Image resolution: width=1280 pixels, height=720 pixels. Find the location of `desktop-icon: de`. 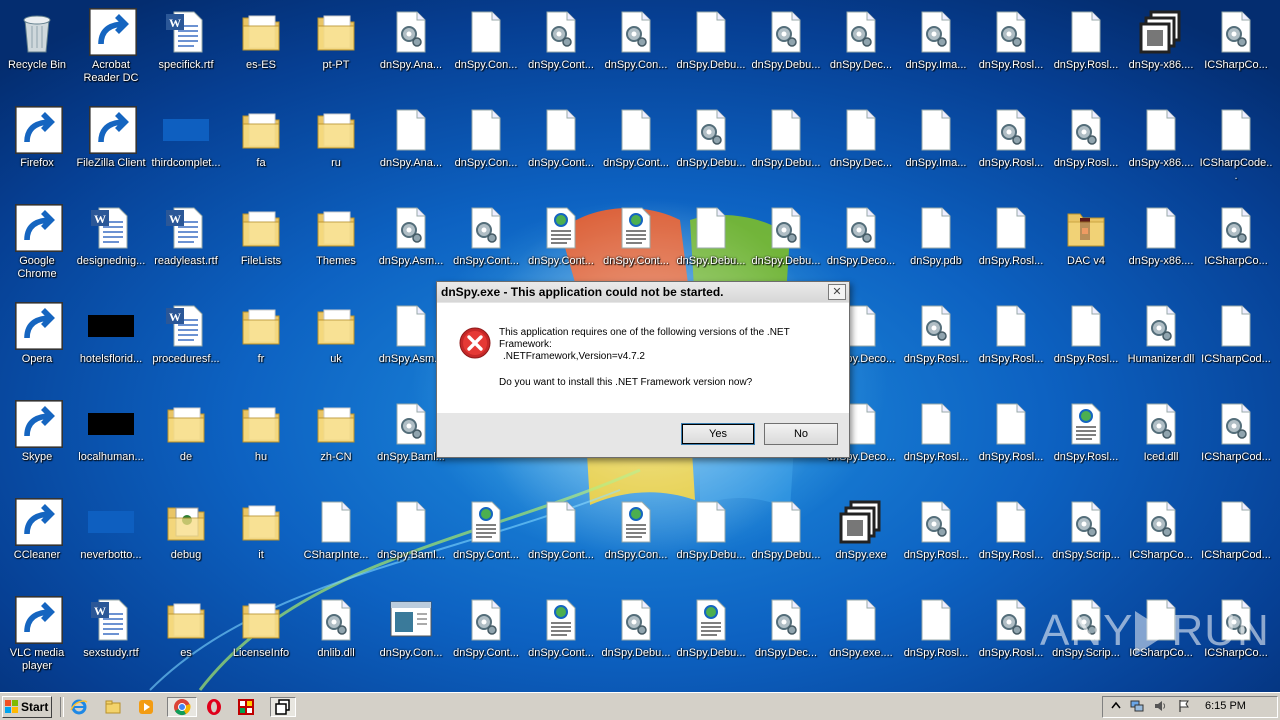

desktop-icon: de is located at coordinates (186, 442).